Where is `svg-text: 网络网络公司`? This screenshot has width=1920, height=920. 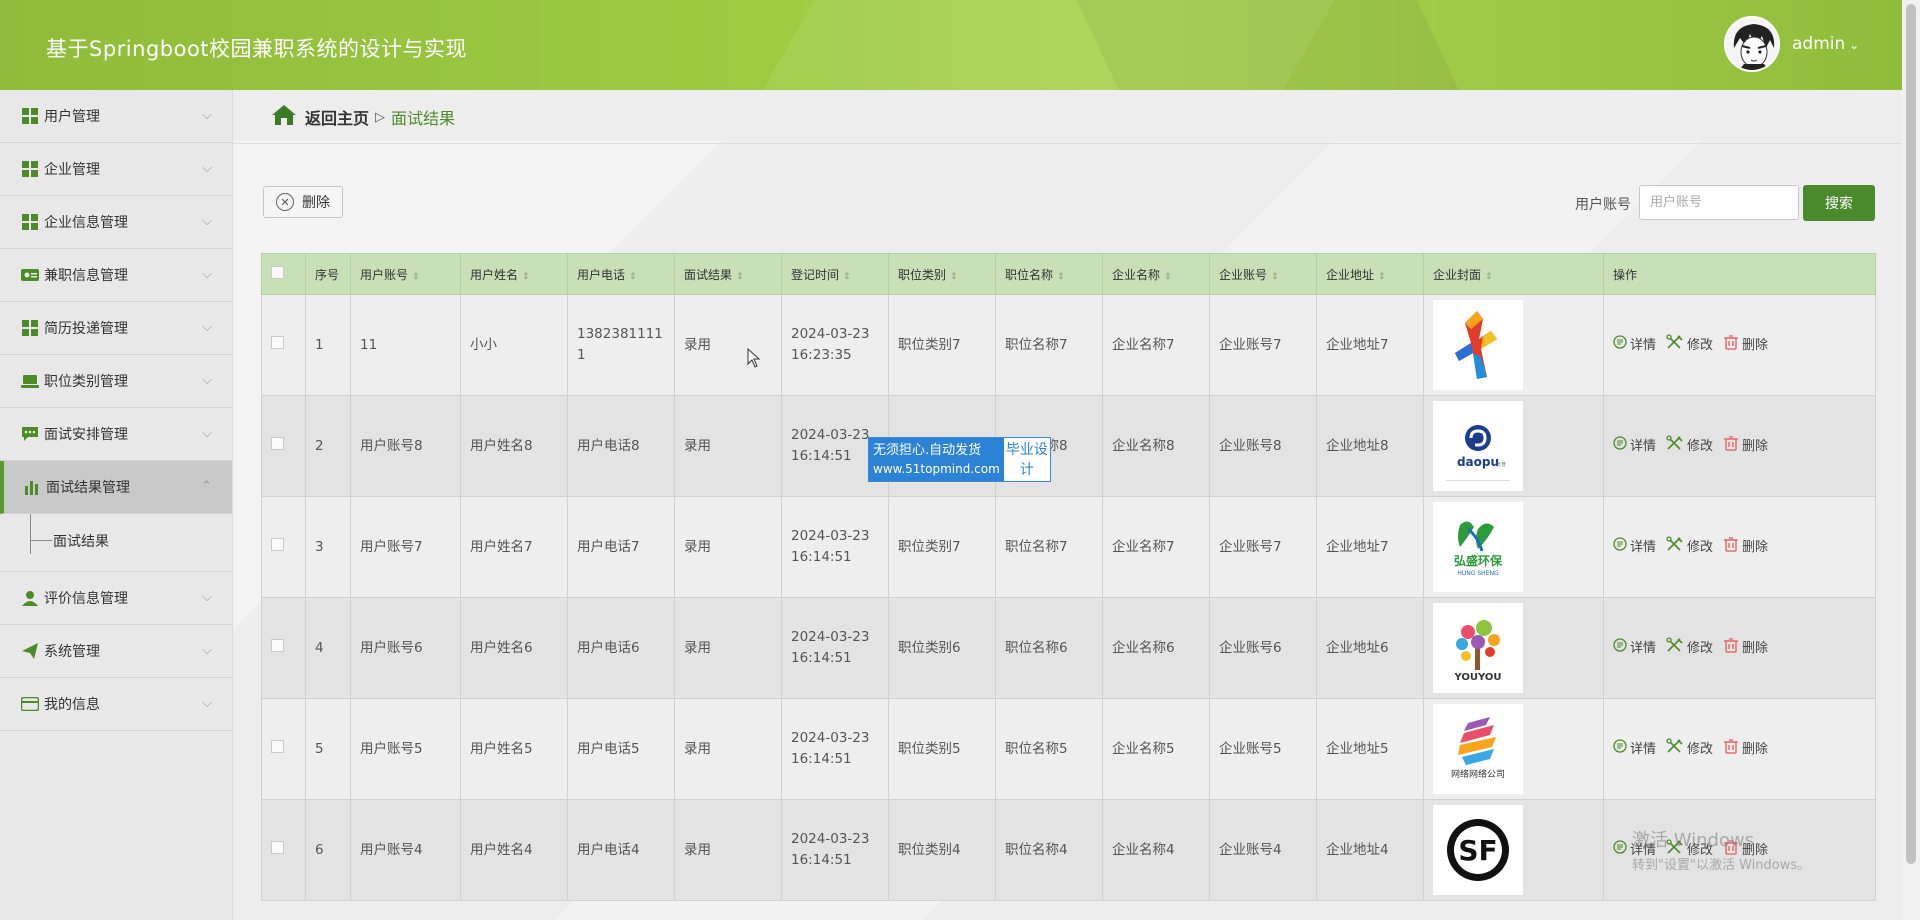
svg-text: 网络网络公司 is located at coordinates (1478, 774).